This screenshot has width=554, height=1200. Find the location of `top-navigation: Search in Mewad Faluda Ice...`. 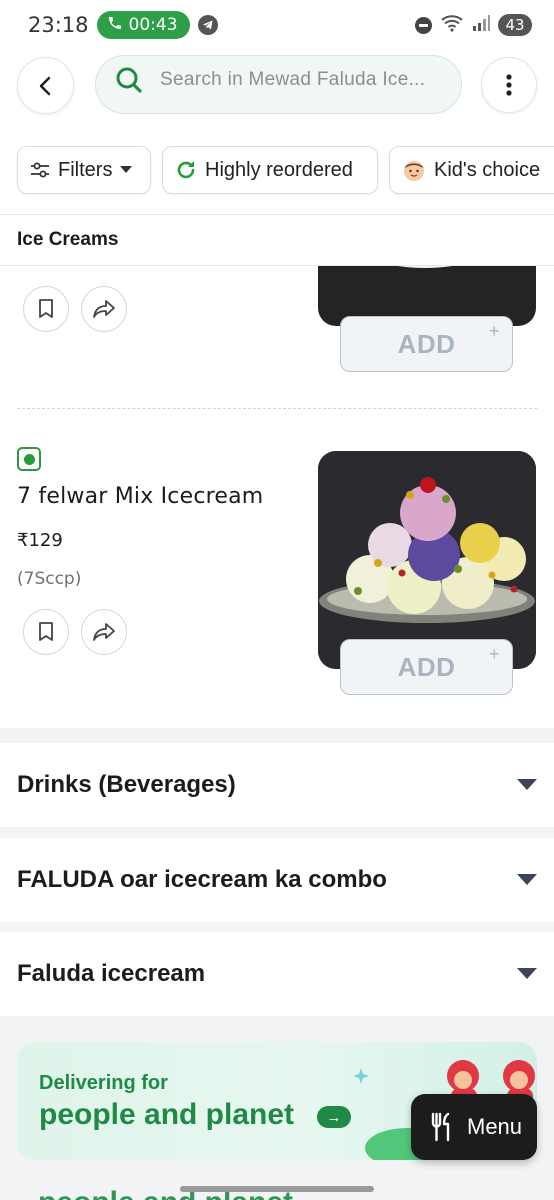

top-navigation: Search in Mewad Faluda Ice... is located at coordinates (277, 90).